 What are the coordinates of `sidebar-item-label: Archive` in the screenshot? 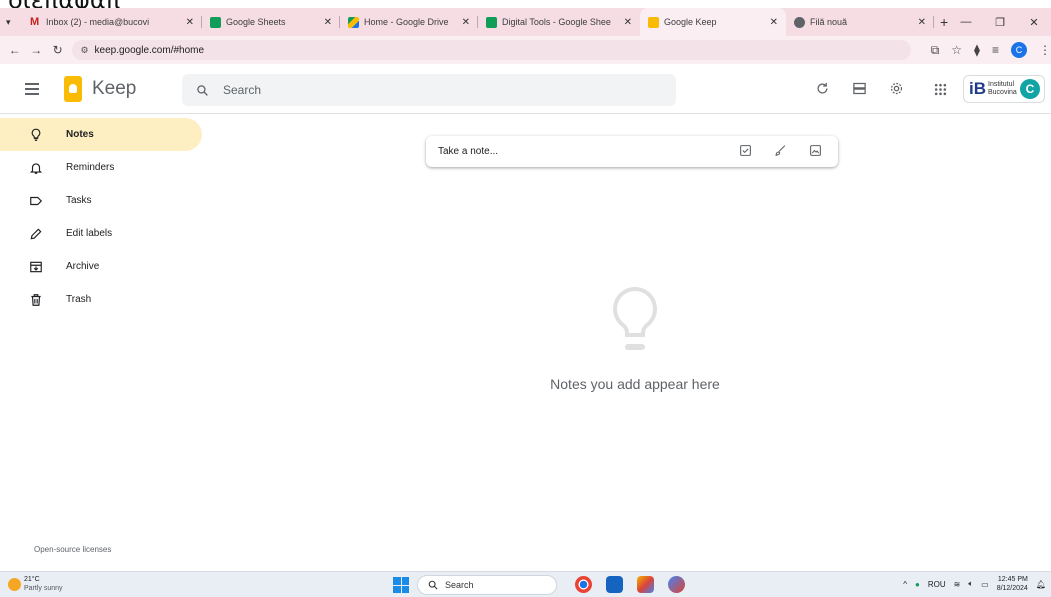 It's located at (83, 266).